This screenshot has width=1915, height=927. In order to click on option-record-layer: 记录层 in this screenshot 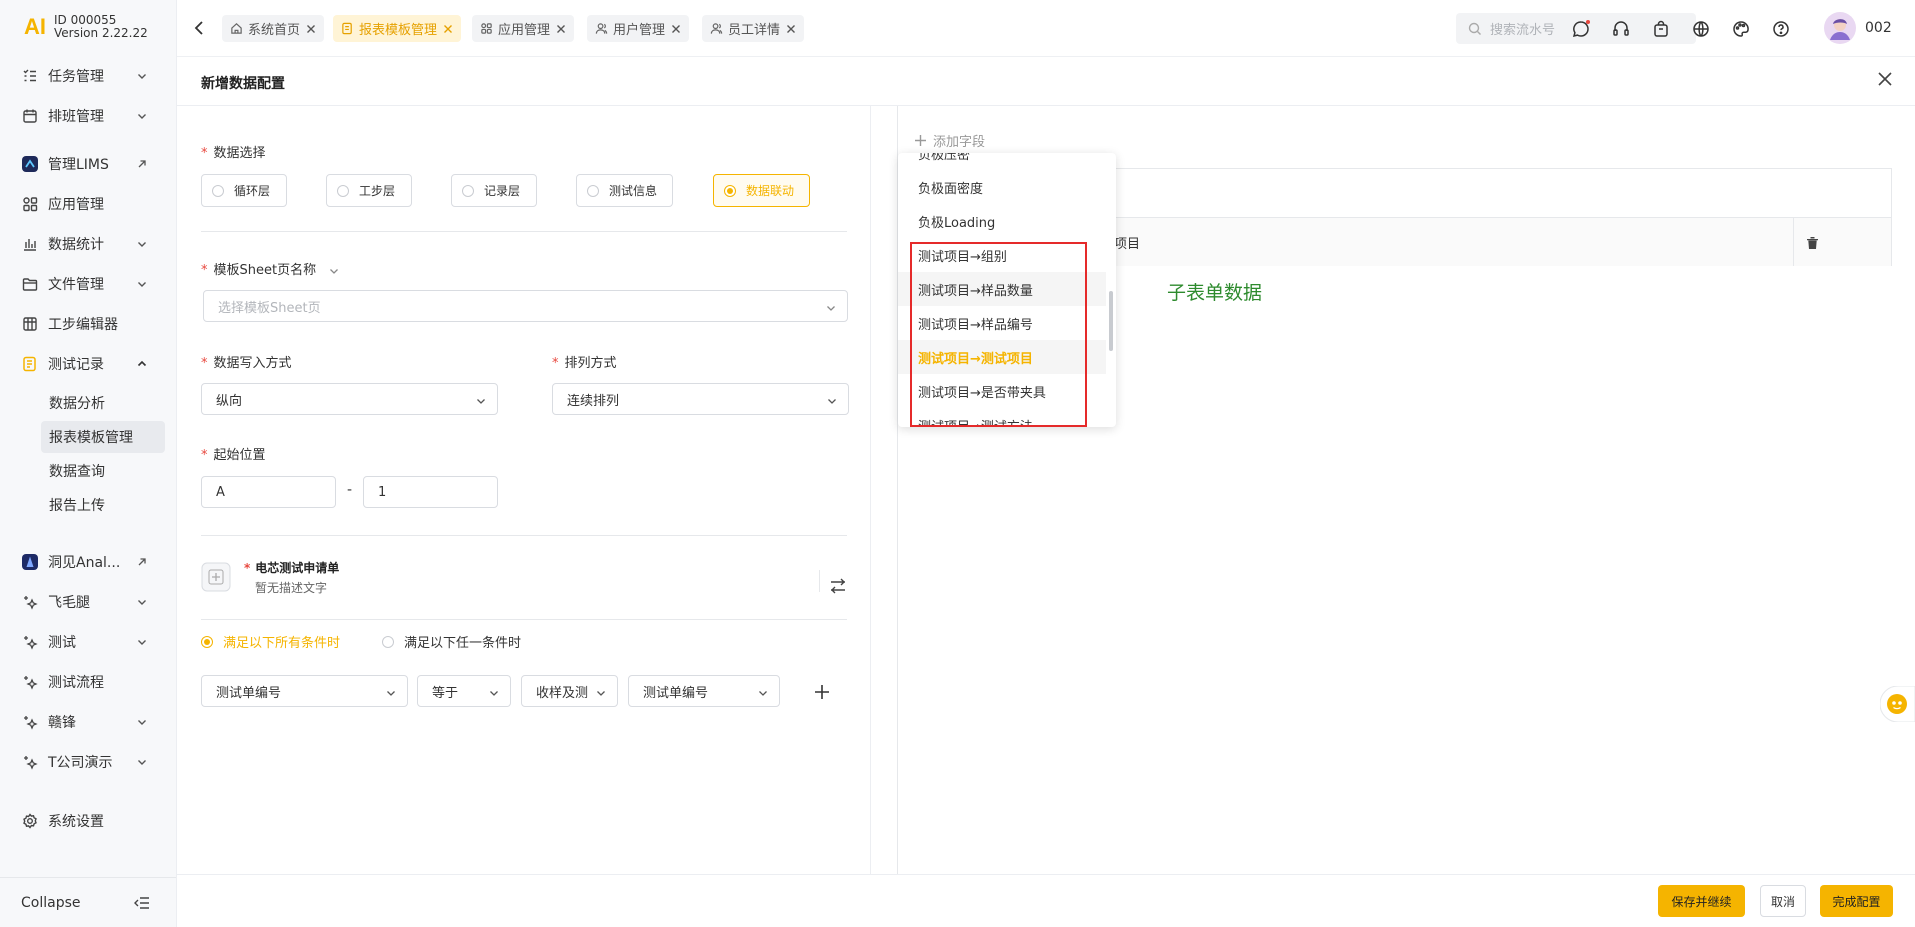, I will do `click(494, 190)`.